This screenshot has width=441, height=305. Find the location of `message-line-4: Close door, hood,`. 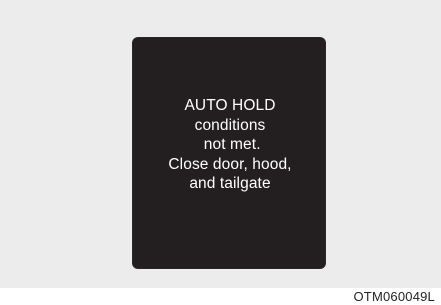

message-line-4: Close door, hood, is located at coordinates (230, 164).